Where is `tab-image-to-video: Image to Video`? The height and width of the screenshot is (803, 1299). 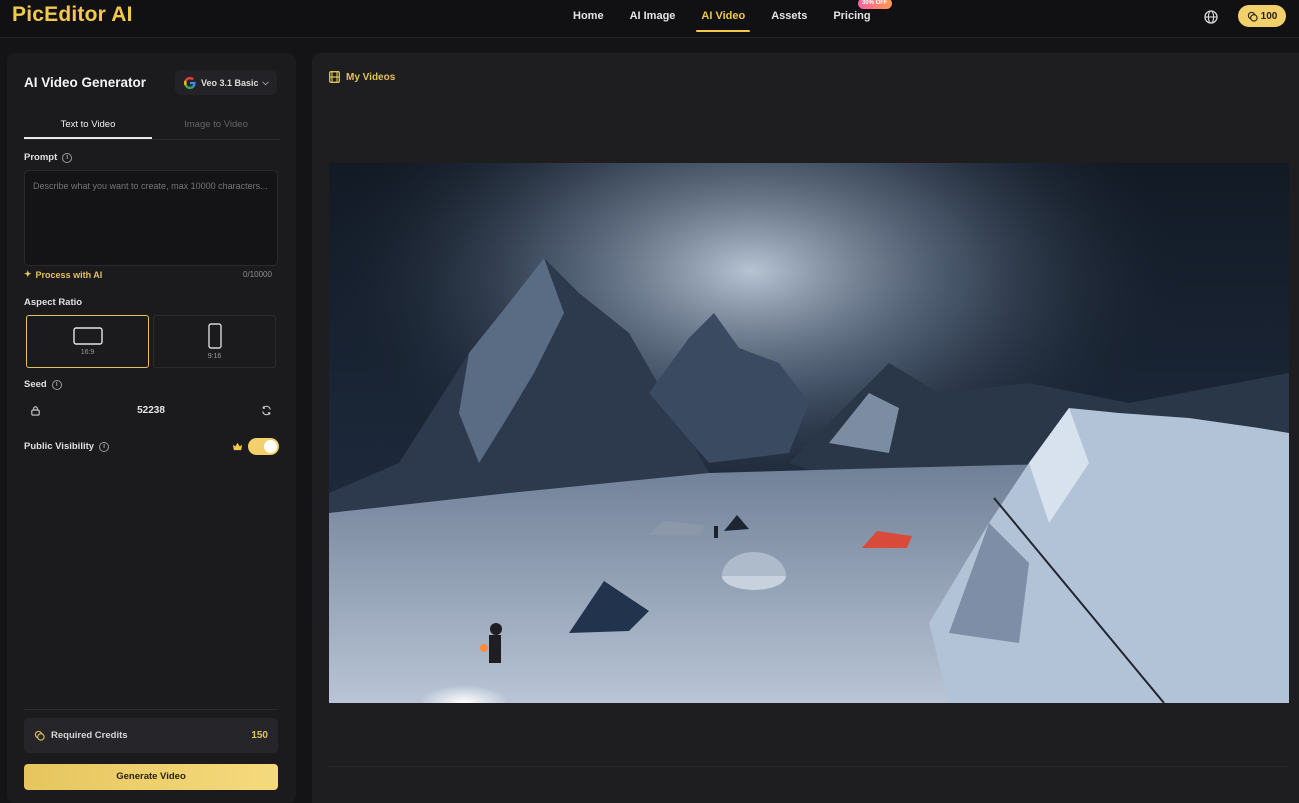 tab-image-to-video: Image to Video is located at coordinates (216, 127).